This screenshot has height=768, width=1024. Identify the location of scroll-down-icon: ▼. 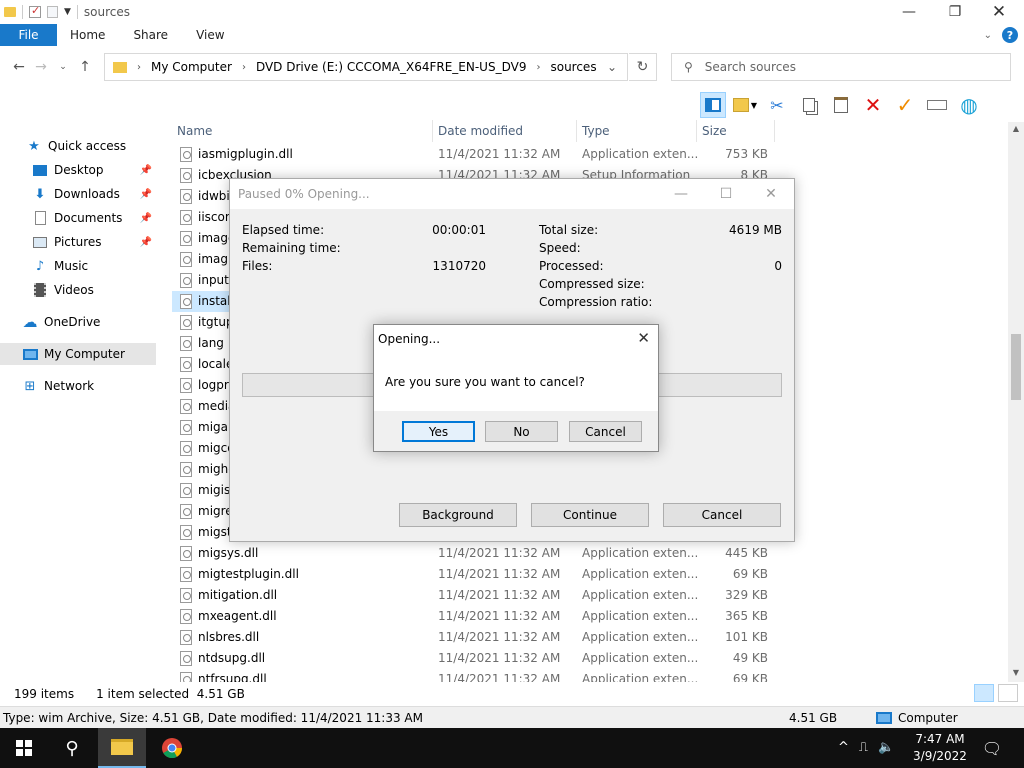
(1016, 672).